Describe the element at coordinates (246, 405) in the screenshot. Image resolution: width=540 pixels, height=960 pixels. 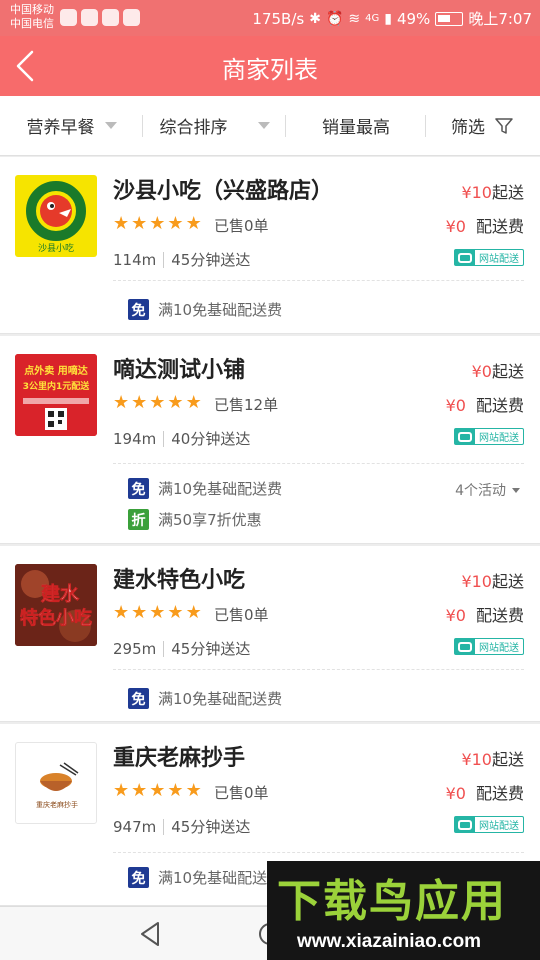
I see `sold-count: 已售12单` at that location.